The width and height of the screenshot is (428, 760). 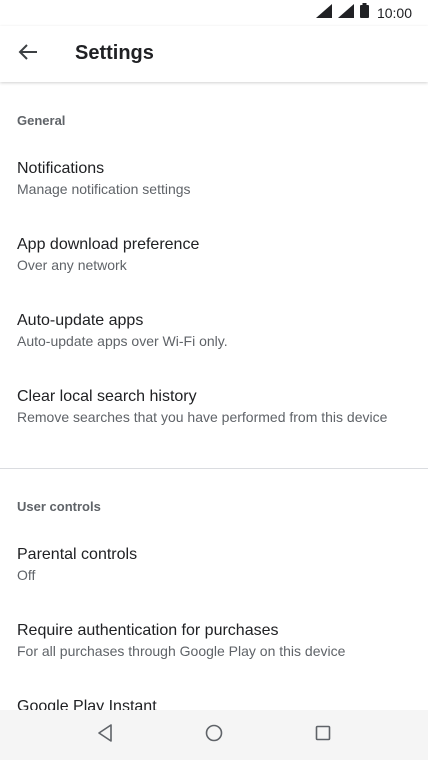 What do you see at coordinates (59, 506) in the screenshot?
I see `section-header-user-controls: User controls` at bounding box center [59, 506].